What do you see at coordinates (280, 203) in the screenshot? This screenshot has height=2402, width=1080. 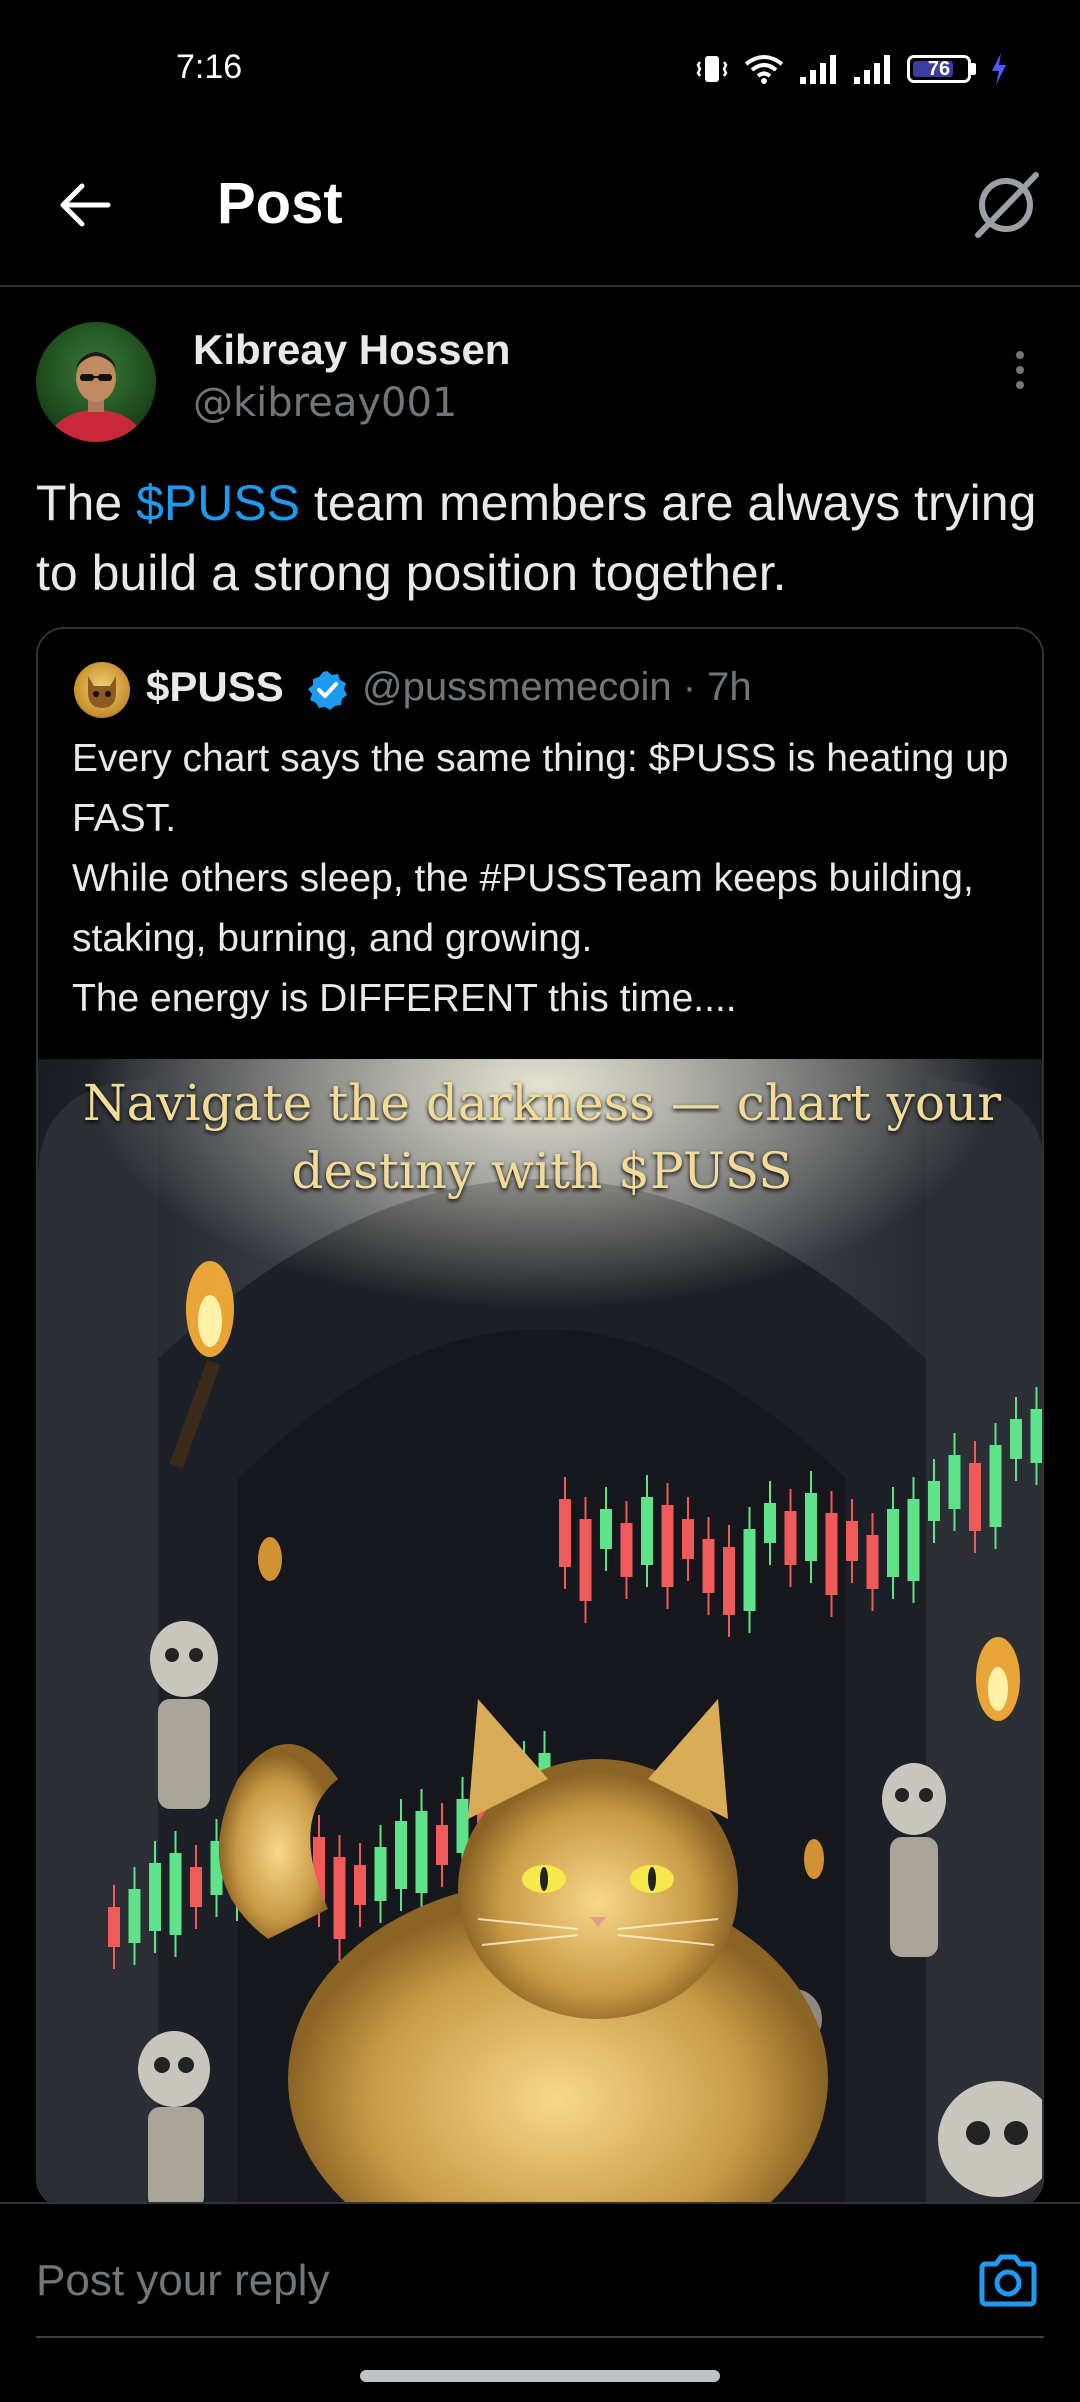 I see `page-title: Post` at bounding box center [280, 203].